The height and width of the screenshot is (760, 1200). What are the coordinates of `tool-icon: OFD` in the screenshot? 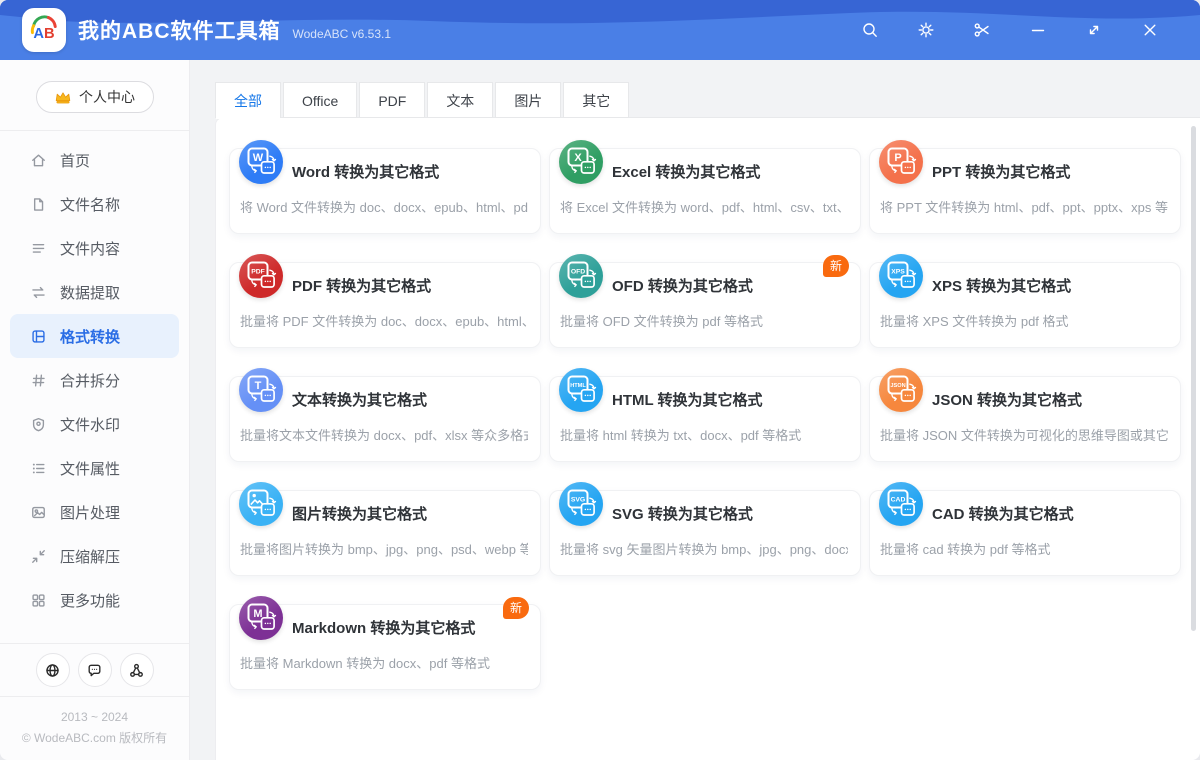 It's located at (581, 276).